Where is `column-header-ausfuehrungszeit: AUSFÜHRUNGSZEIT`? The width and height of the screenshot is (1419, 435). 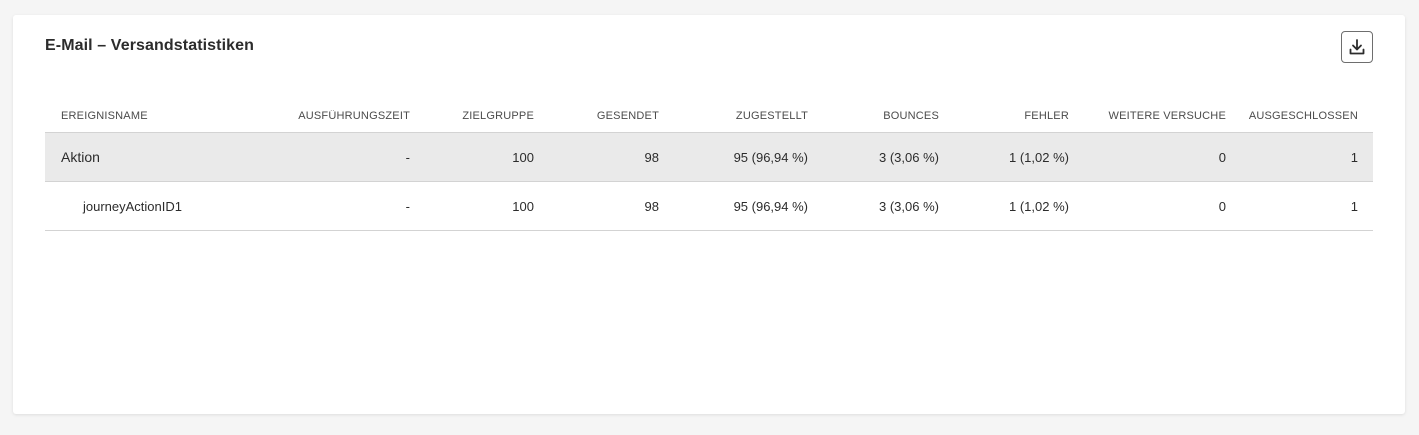 column-header-ausfuehrungszeit: AUSFÜHRUNGSZEIT is located at coordinates (337, 116).